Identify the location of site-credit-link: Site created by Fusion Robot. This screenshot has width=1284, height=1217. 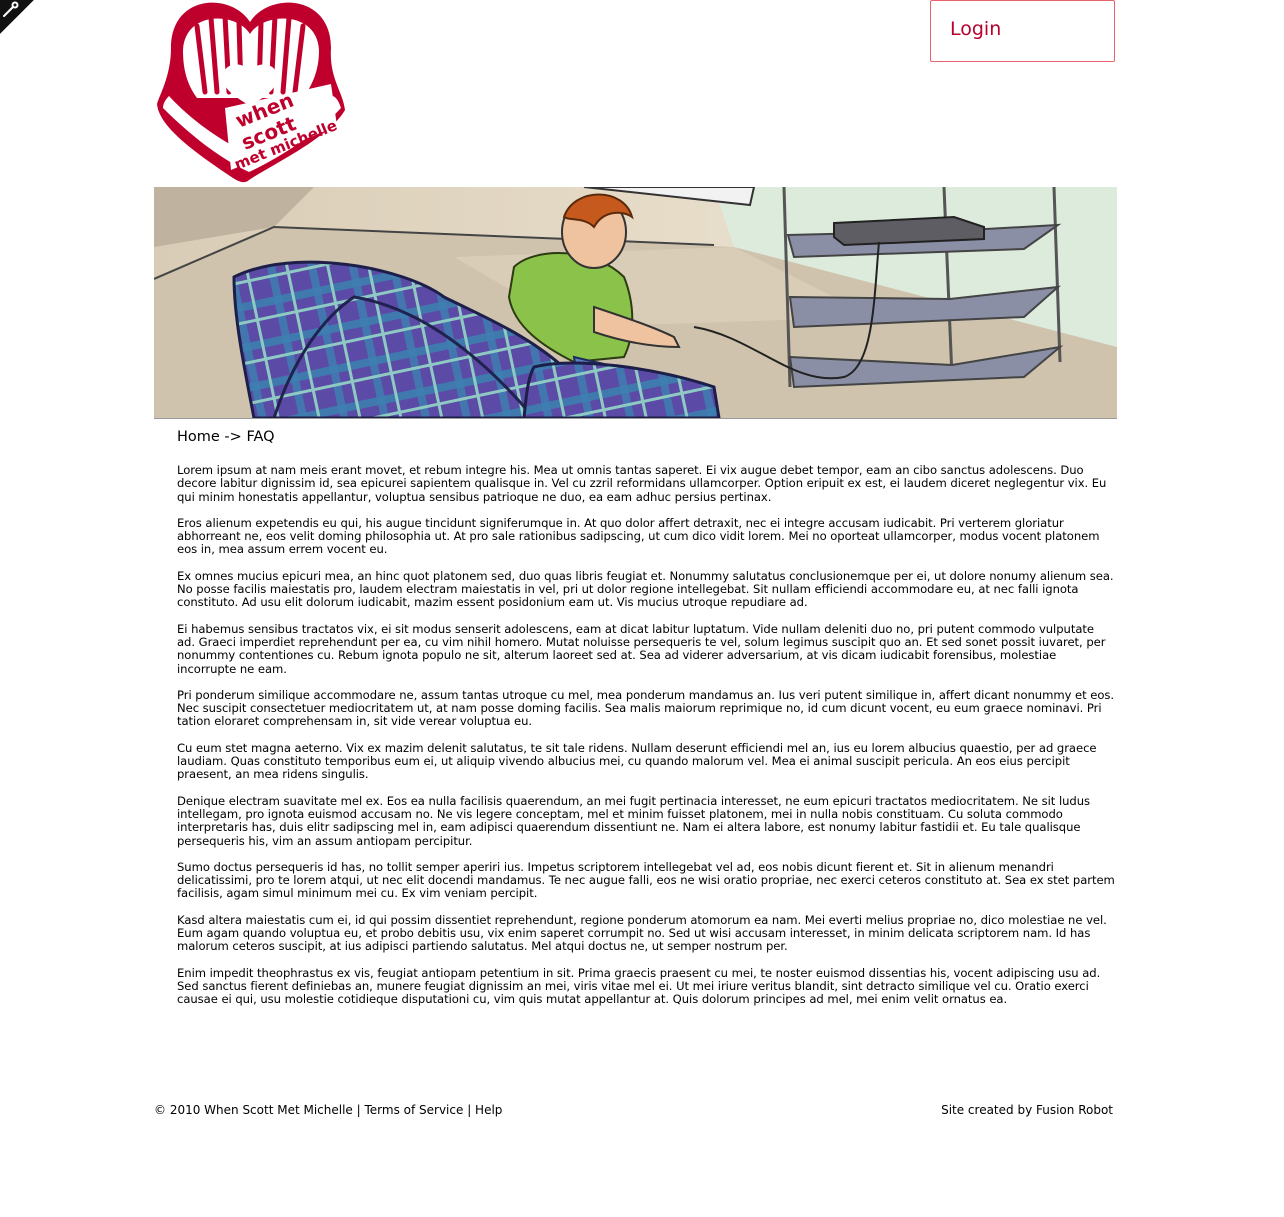
(1027, 1110).